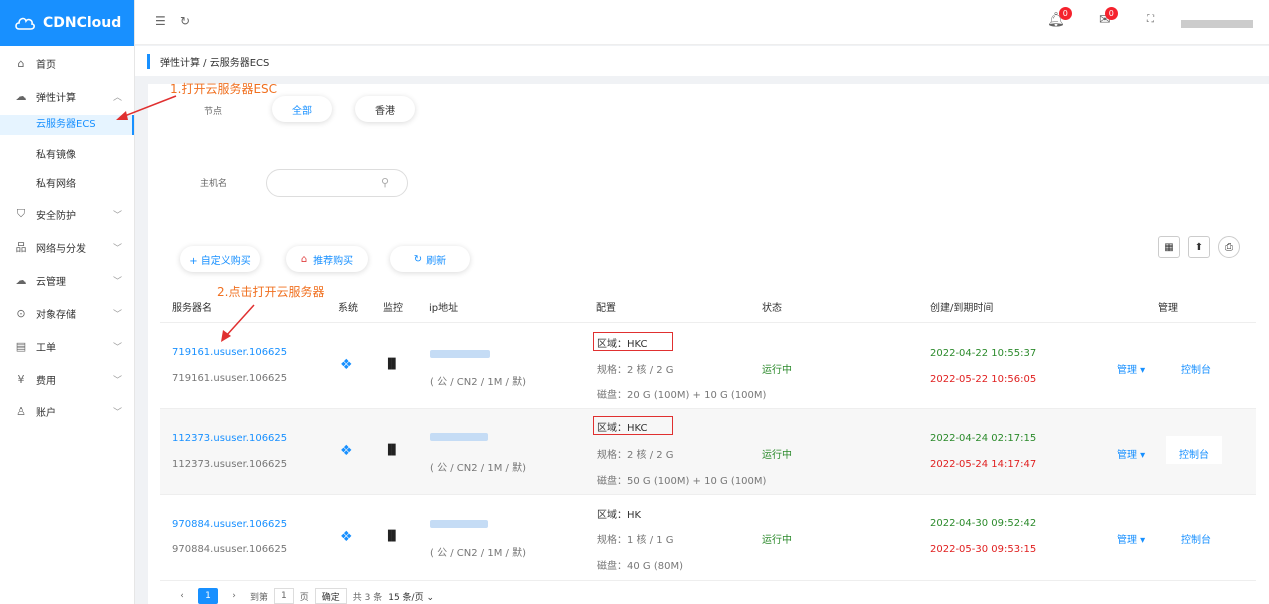 The height and width of the screenshot is (604, 1269). I want to click on pagination: ‹ 1 › 到第 1 页 确定 共 3 条 15 条/页 ⌄, so click(303, 596).